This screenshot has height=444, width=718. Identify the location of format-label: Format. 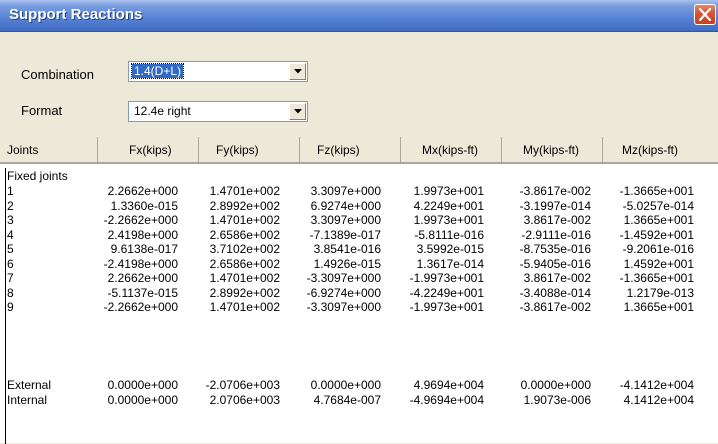
(42, 110).